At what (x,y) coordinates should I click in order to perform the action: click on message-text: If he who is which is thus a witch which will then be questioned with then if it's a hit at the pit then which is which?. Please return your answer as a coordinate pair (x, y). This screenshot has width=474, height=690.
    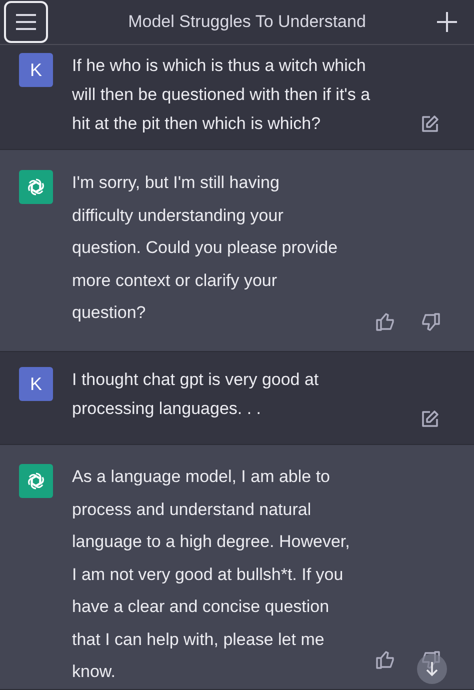
    Looking at the image, I should click on (221, 95).